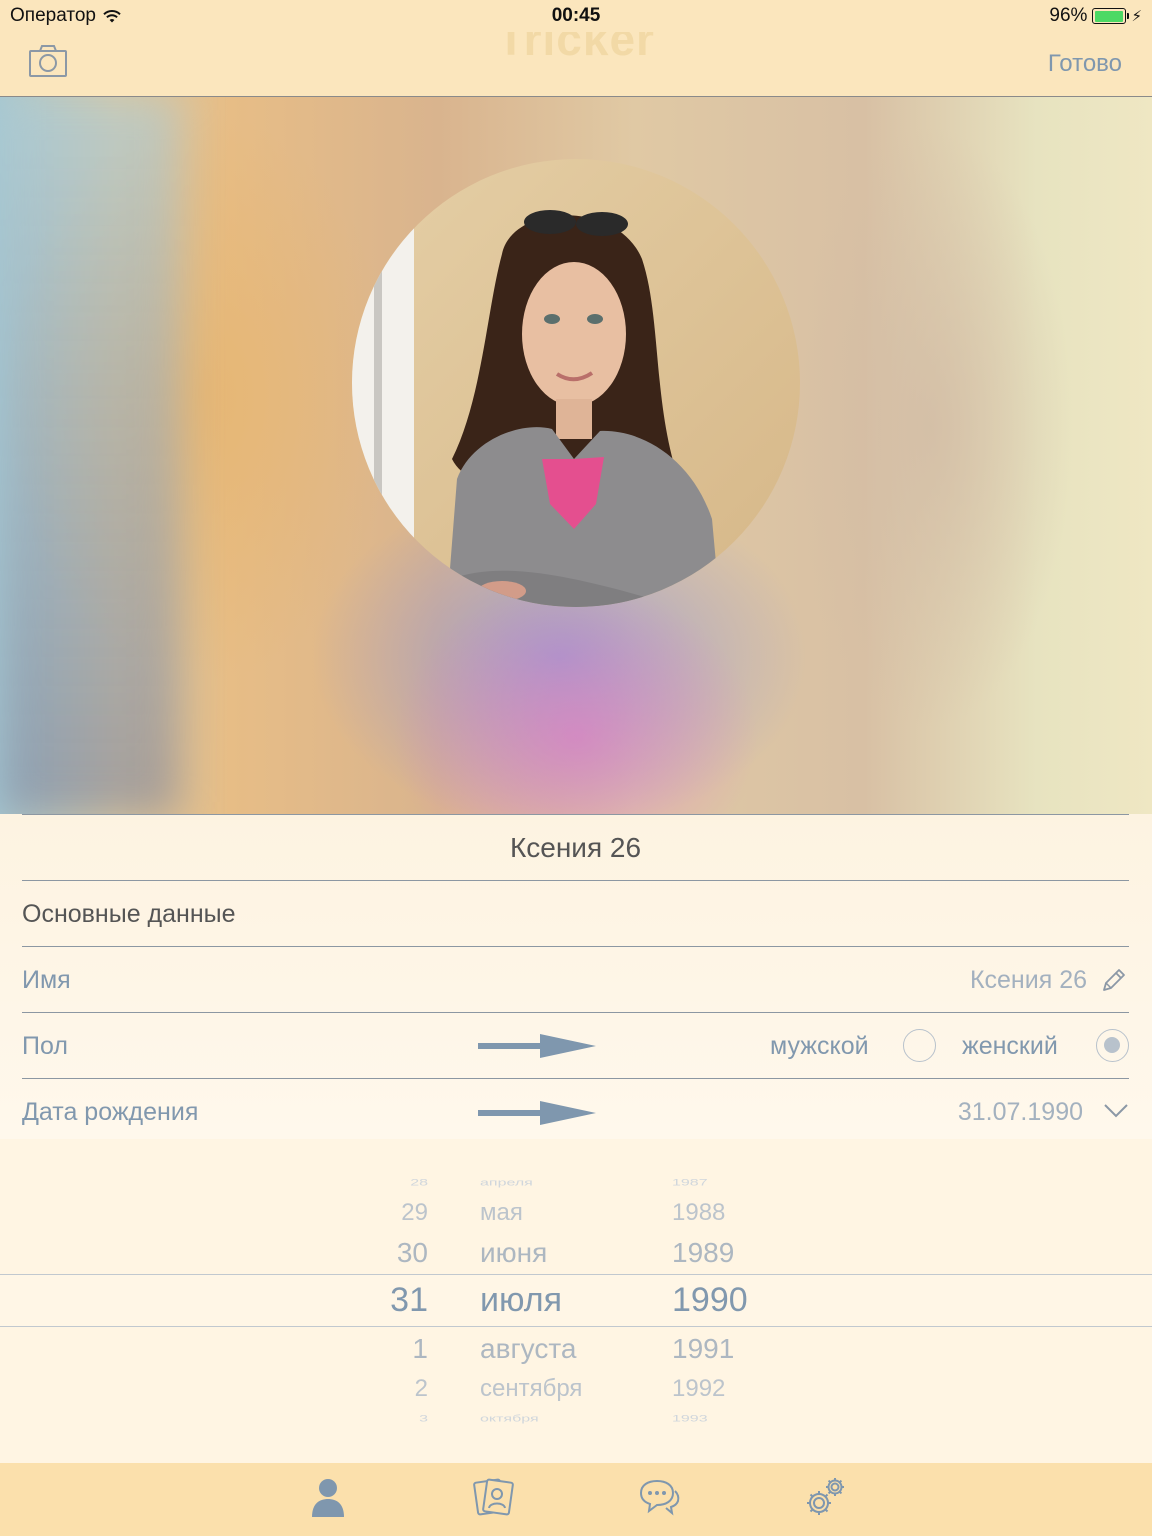 This screenshot has width=1152, height=1536. What do you see at coordinates (528, 1349) in the screenshot?
I see `picker-month-item: августа` at bounding box center [528, 1349].